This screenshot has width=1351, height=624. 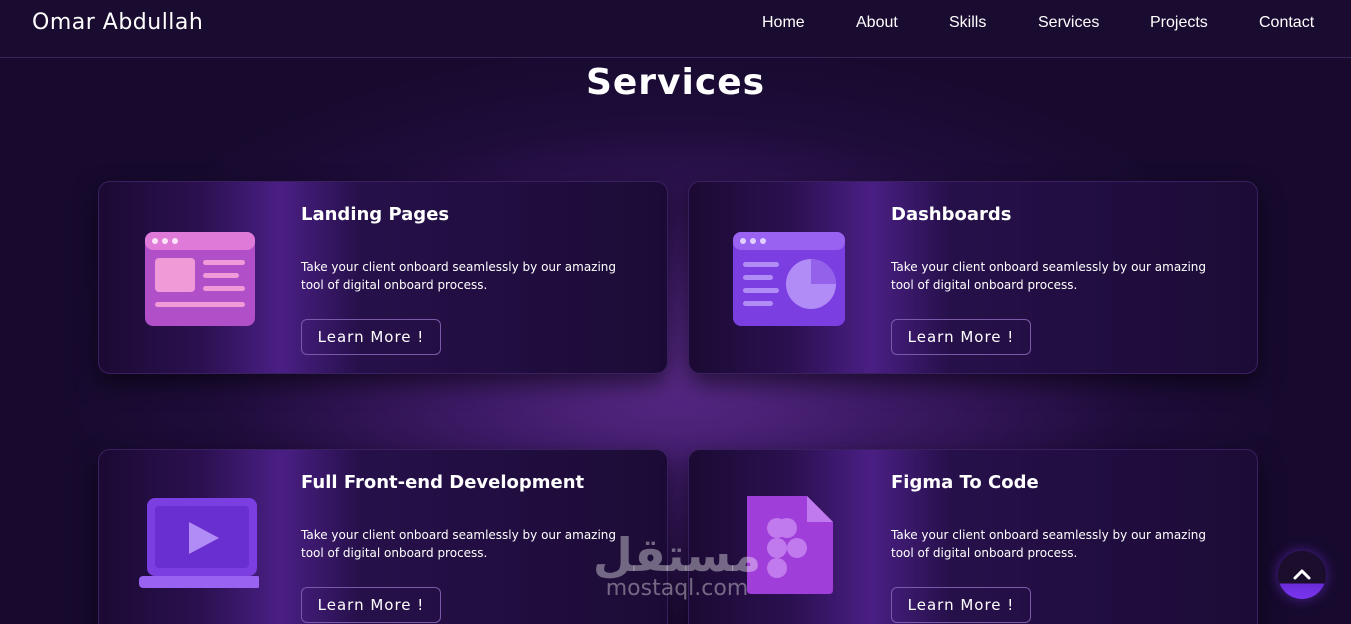 I want to click on nav-services: Services, so click(x=1068, y=23).